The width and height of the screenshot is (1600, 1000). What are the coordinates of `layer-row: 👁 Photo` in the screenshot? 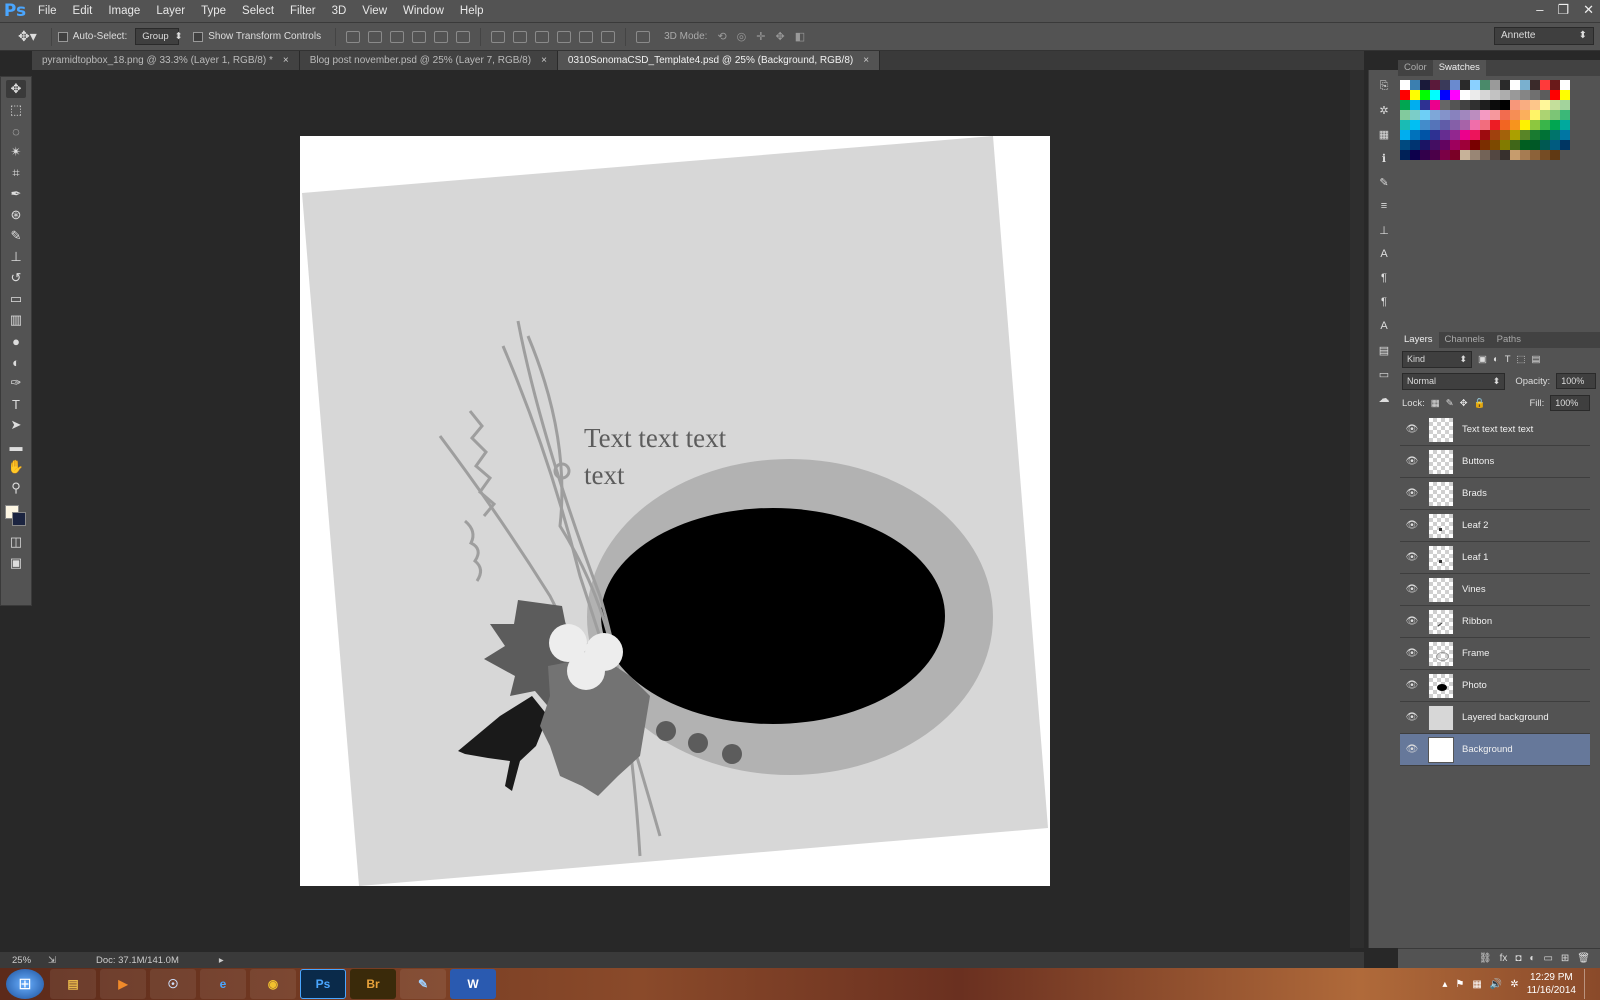 It's located at (1495, 686).